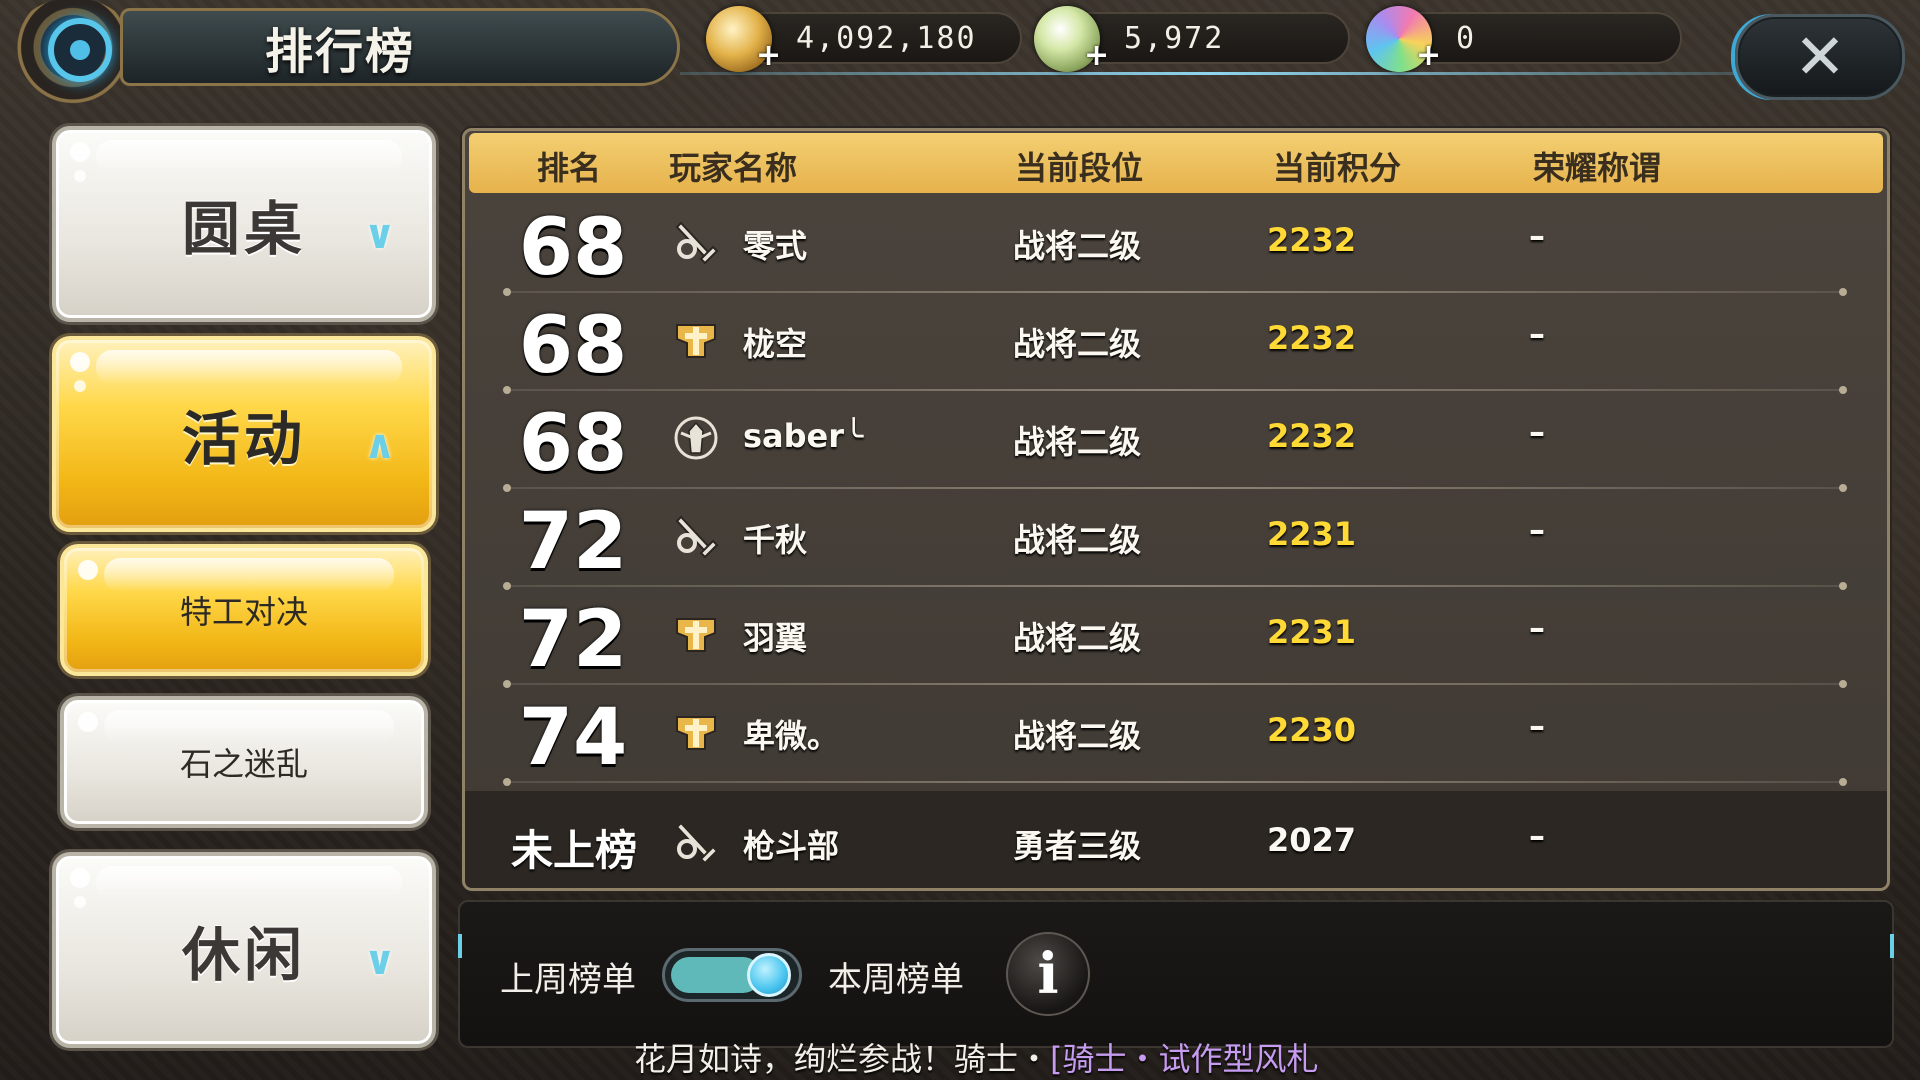 This screenshot has height=1080, width=1920. Describe the element at coordinates (886, 38) in the screenshot. I see `gold-amount: 4,092,180` at that location.